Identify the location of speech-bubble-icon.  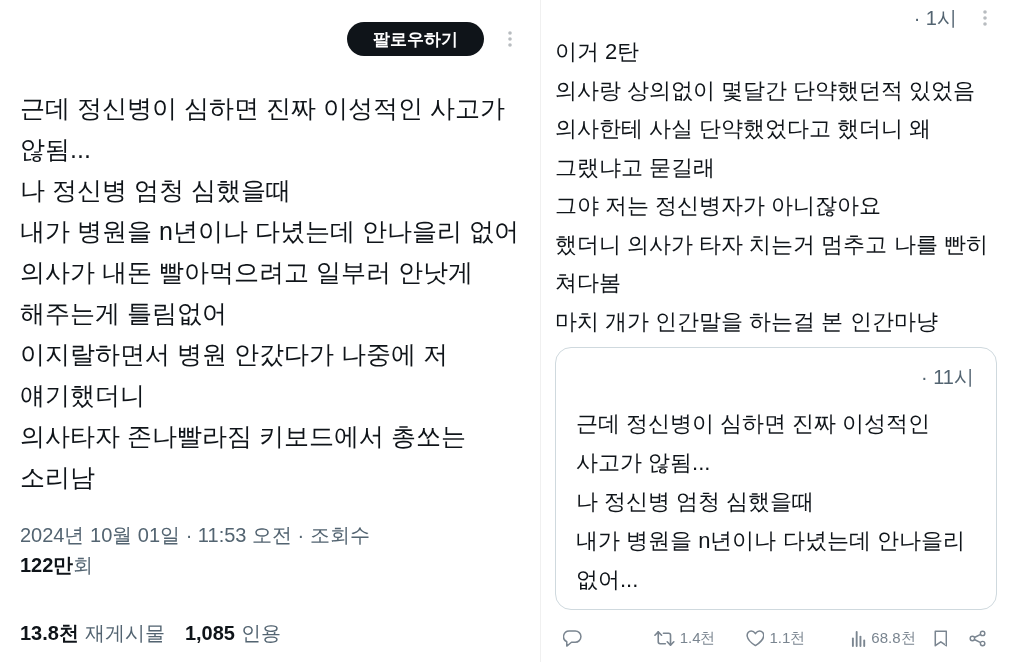
(572, 638).